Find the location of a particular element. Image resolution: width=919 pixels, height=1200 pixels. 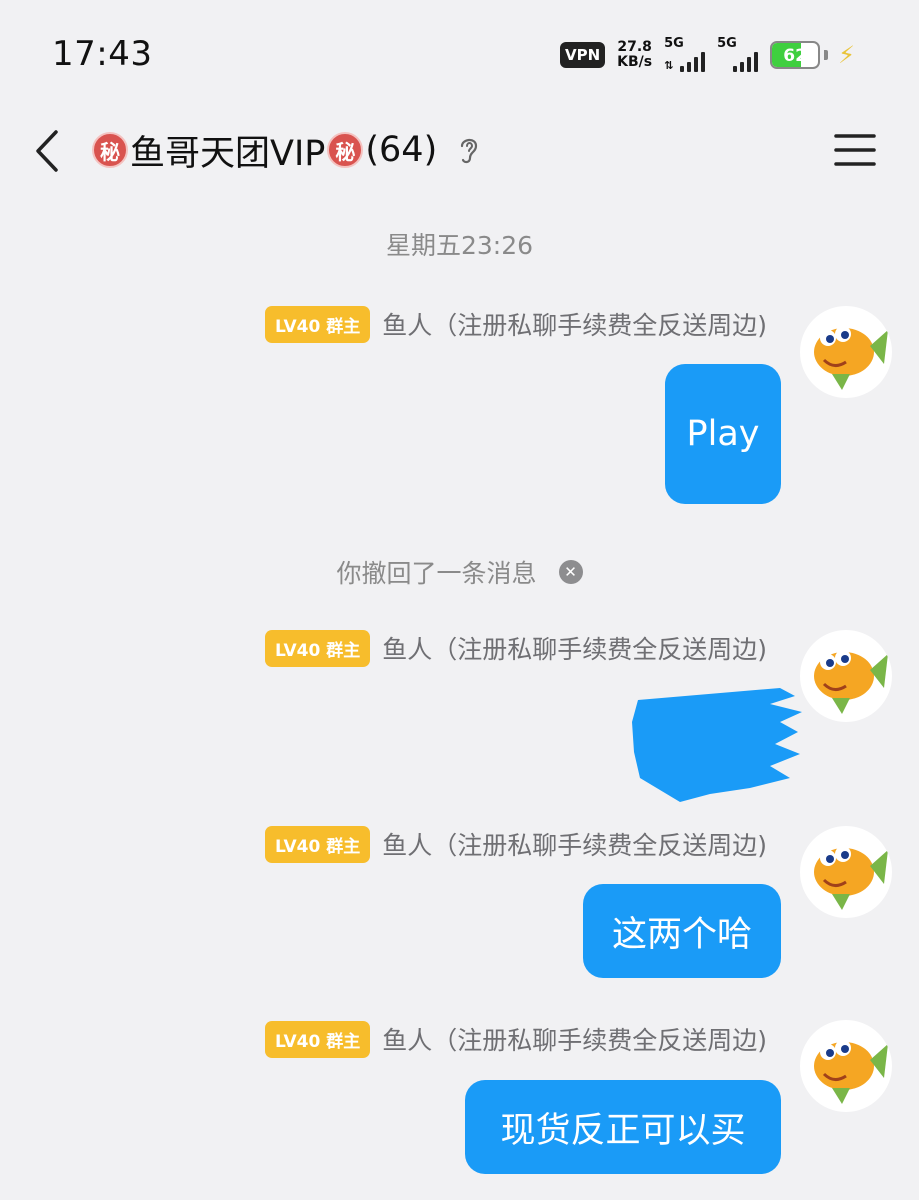

group-name: 鱼哥天团VIP is located at coordinates (228, 153).